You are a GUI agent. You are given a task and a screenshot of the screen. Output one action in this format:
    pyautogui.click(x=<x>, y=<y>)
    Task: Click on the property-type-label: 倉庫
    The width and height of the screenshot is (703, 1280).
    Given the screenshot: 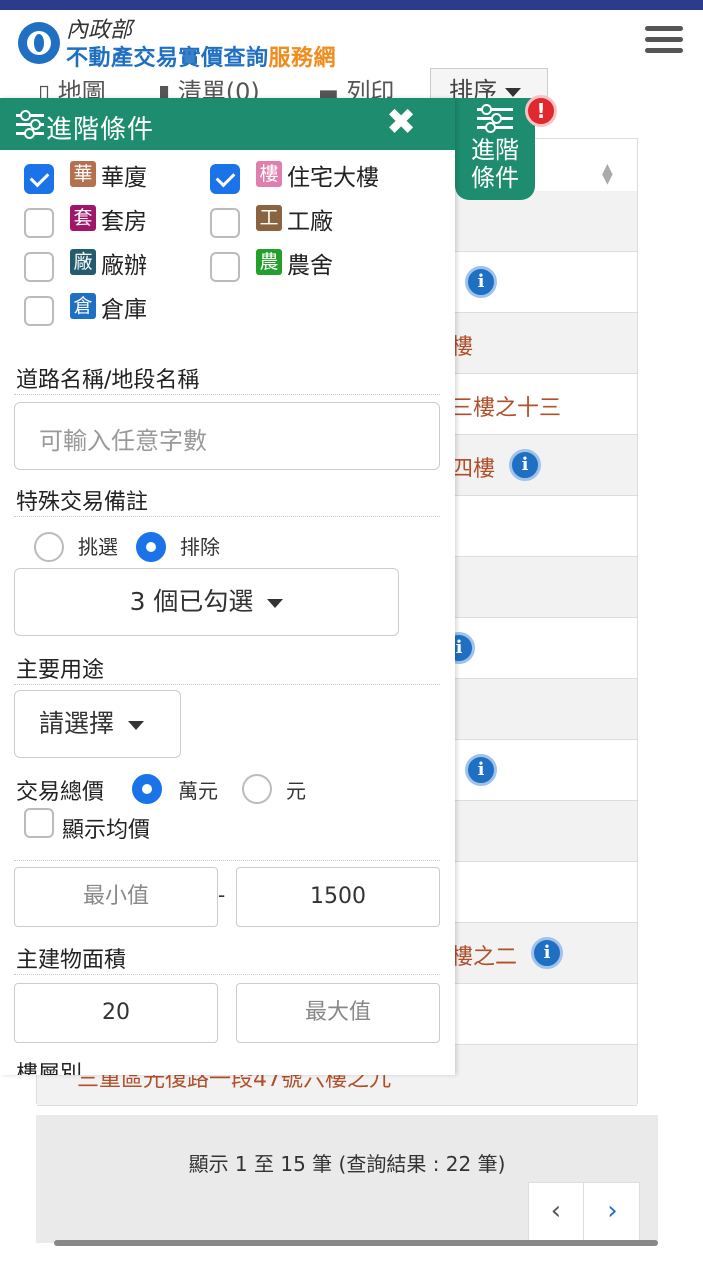 What is the action you would take?
    pyautogui.click(x=124, y=310)
    